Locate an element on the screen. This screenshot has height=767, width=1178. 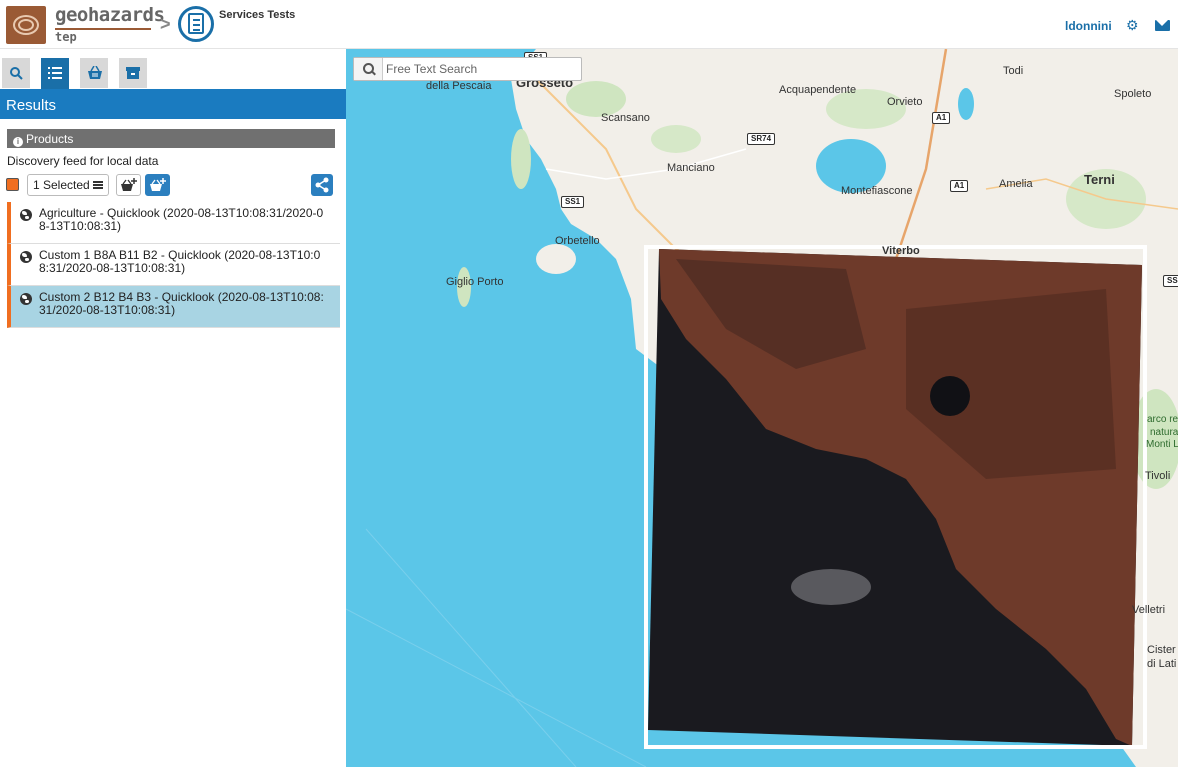
map-search is located at coordinates (467, 69).